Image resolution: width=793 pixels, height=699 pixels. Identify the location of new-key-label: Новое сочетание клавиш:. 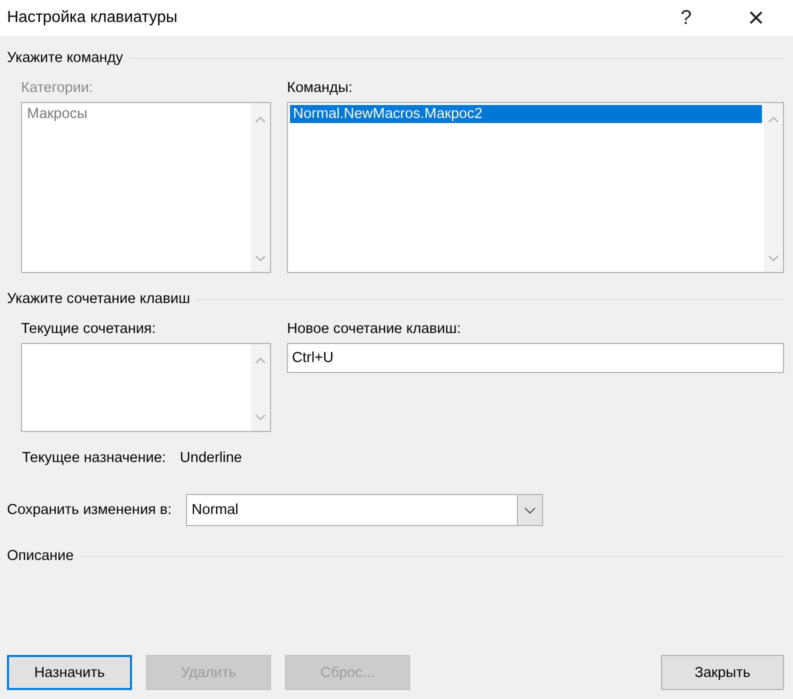
(374, 329).